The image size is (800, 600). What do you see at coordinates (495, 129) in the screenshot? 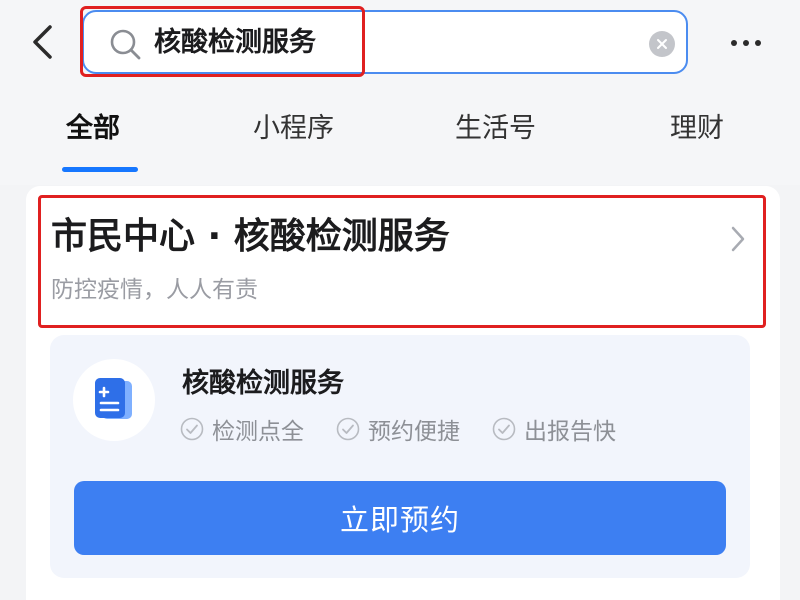
I see `tab-life-accounts: 生活号` at bounding box center [495, 129].